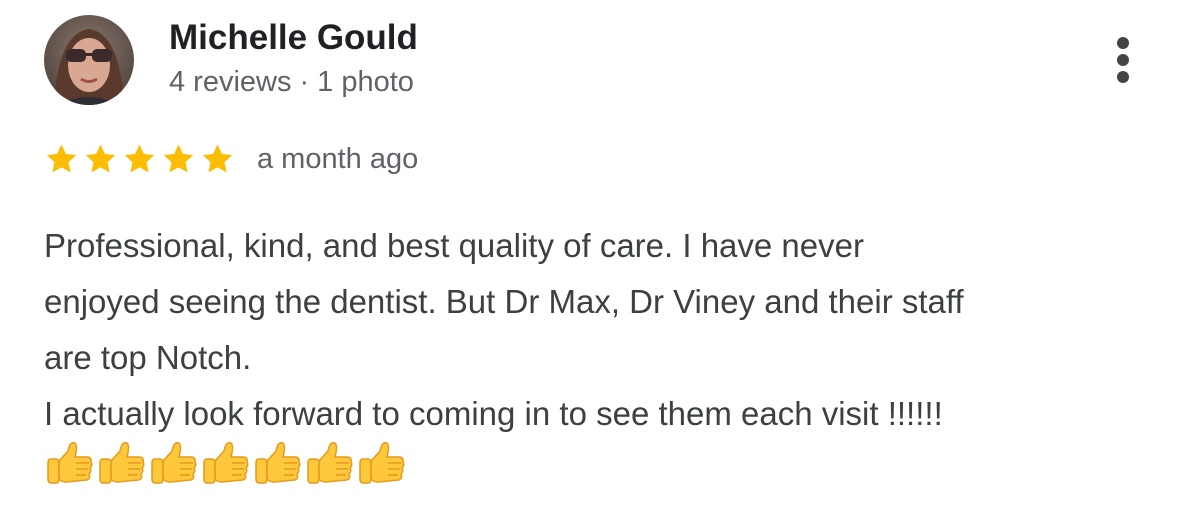 This screenshot has height=511, width=1200. I want to click on reviewer-meta: 4 reviews · 1 photo, so click(291, 82).